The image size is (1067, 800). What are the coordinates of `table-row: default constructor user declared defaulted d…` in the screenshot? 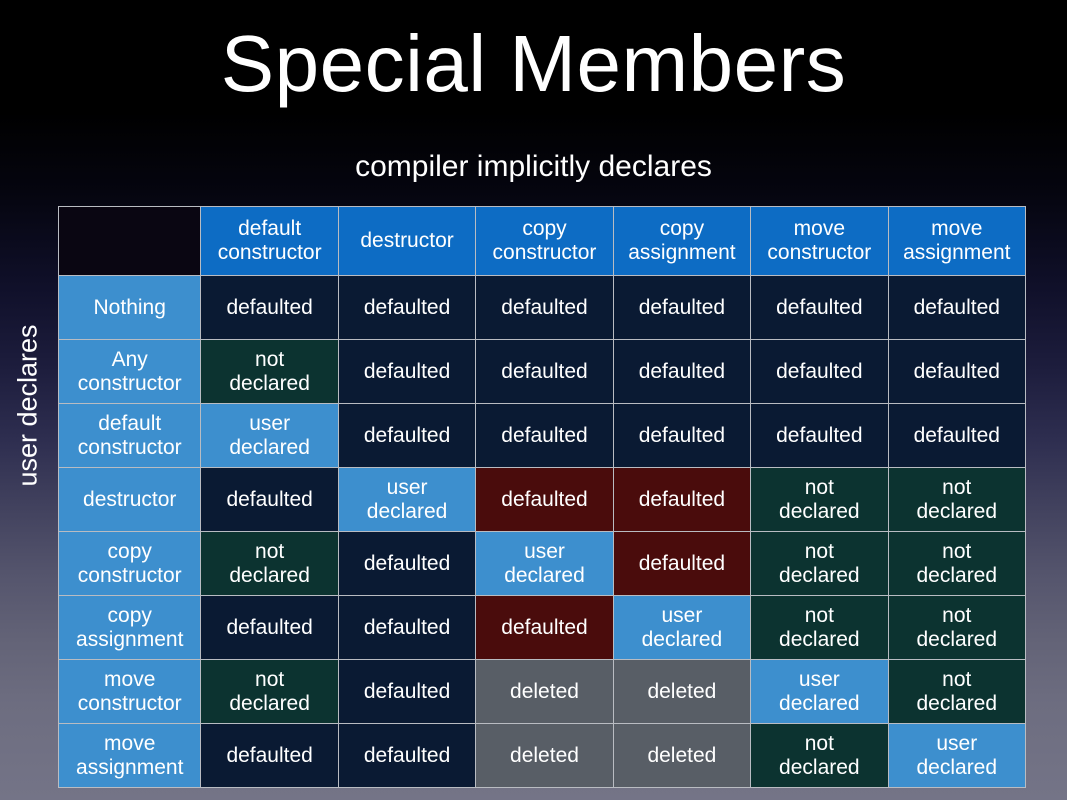 It's located at (542, 435).